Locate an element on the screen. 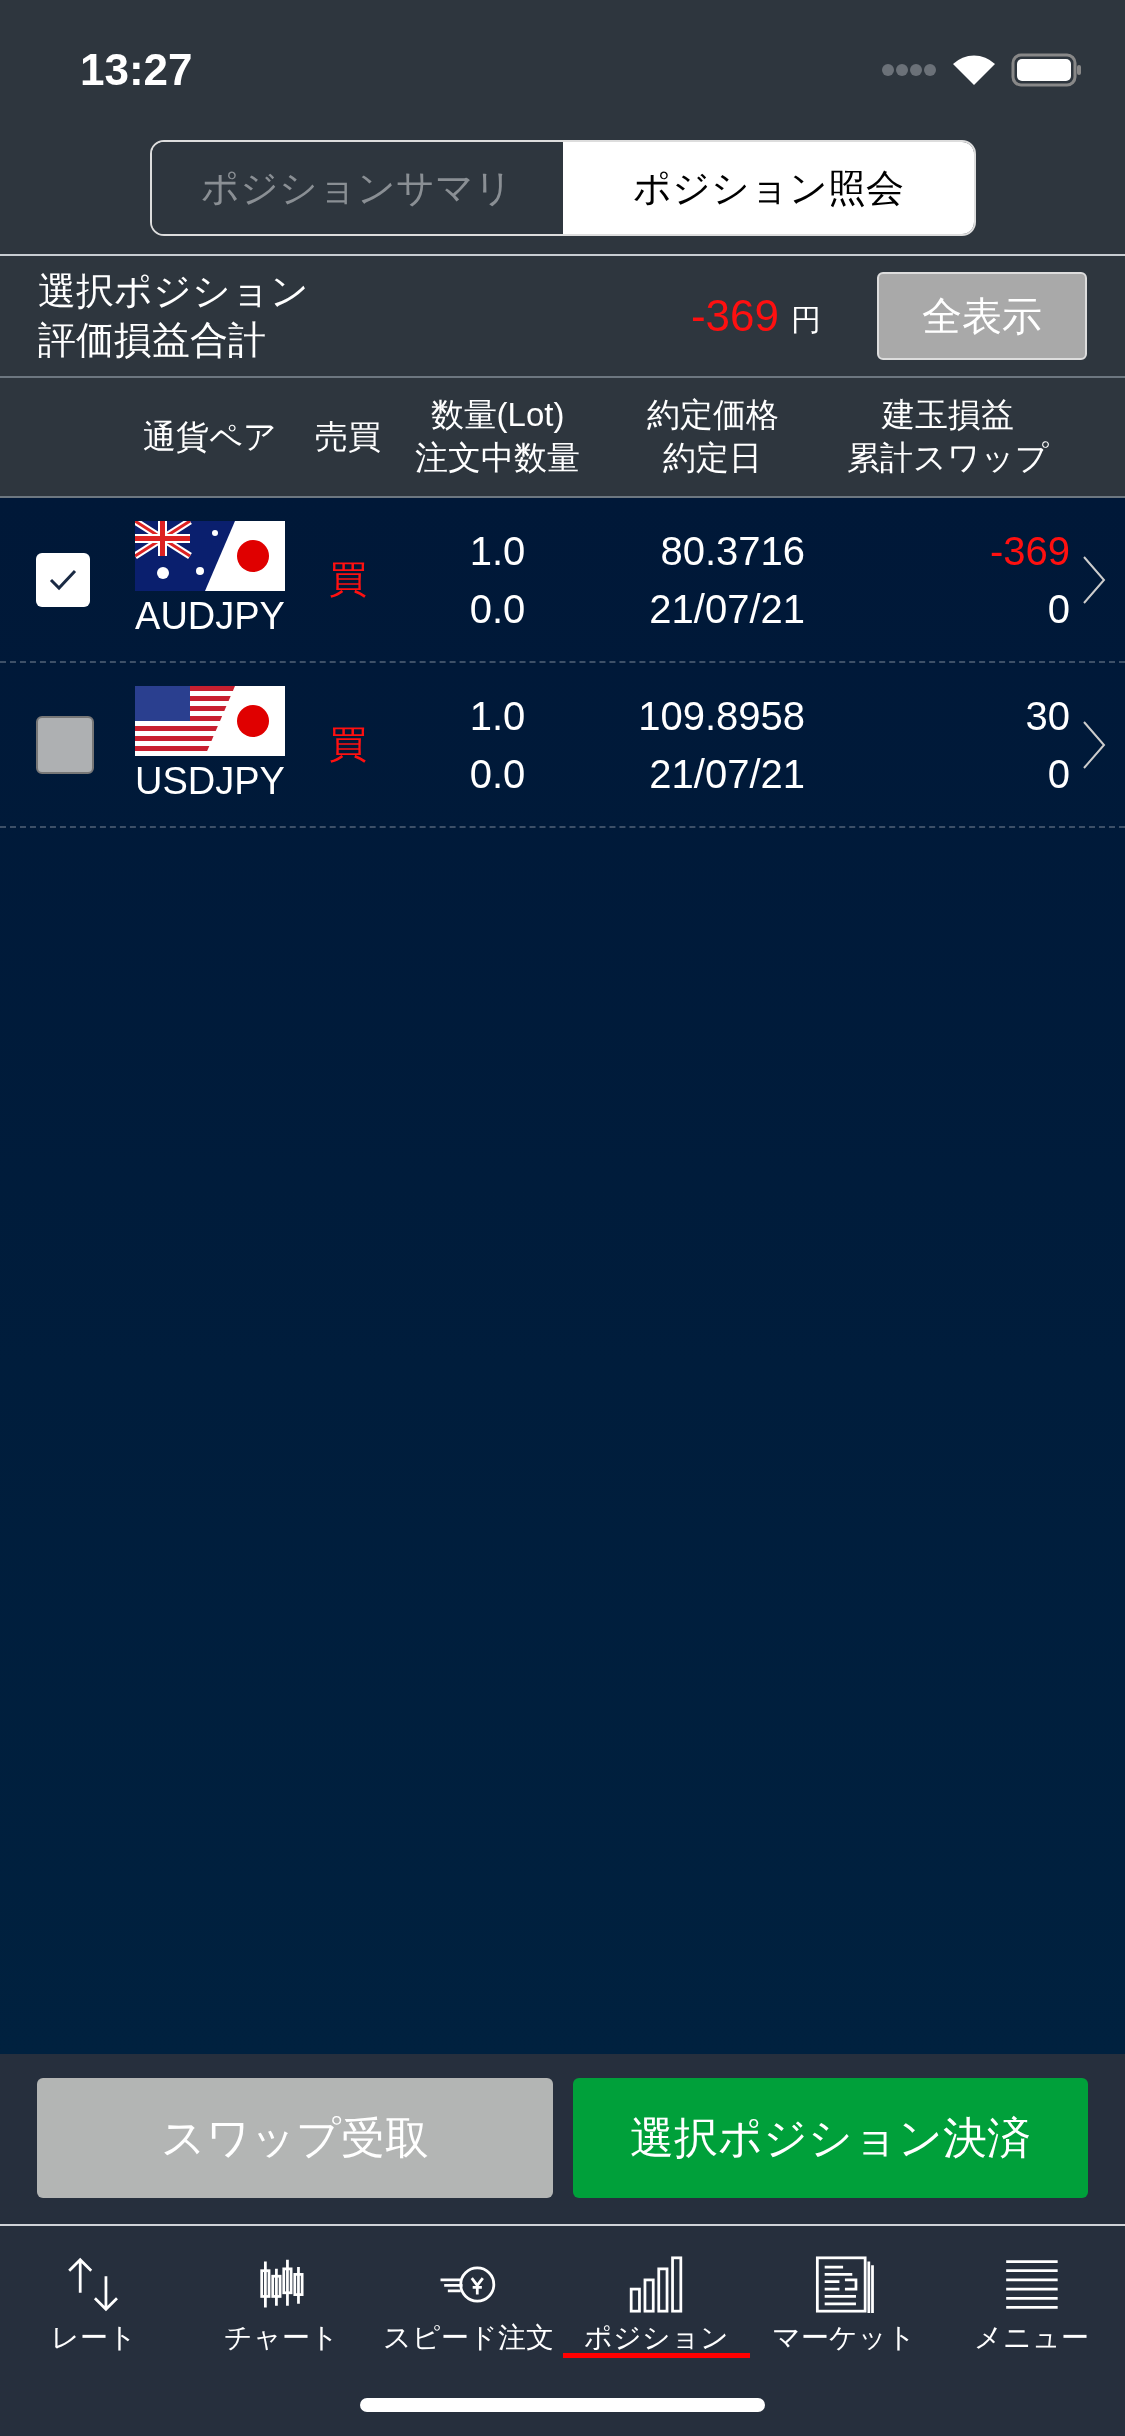 This screenshot has width=1125, height=2436. segment-tab: ポジション照会 is located at coordinates (768, 188).